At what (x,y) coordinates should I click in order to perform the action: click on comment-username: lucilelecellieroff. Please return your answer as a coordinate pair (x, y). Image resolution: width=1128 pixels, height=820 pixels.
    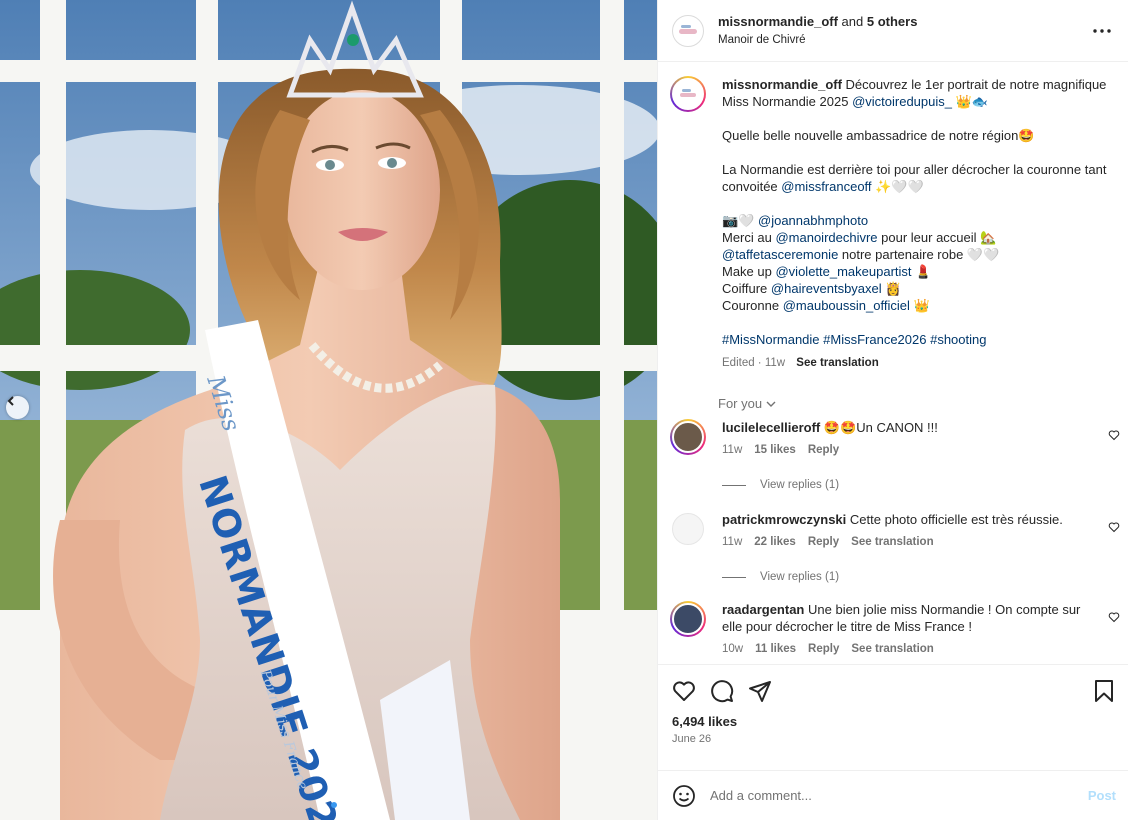
    Looking at the image, I should click on (771, 427).